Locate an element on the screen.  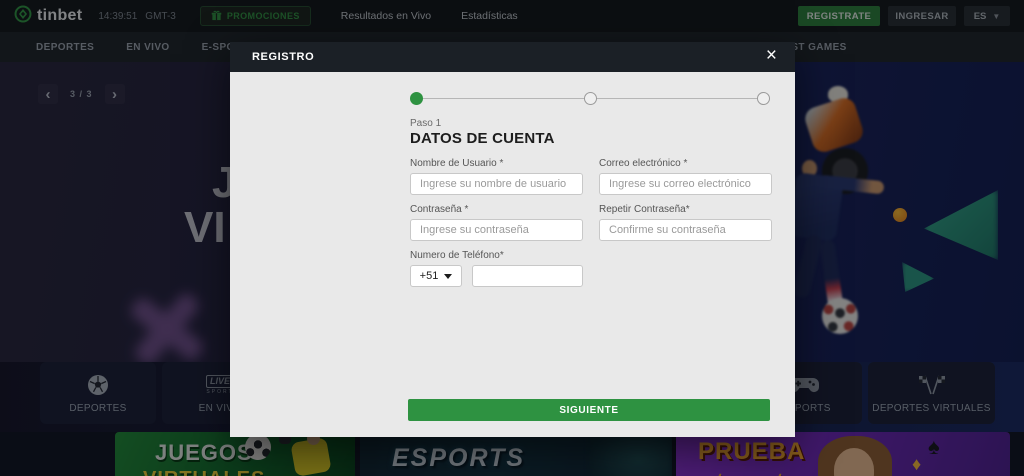
username-field-group: Nombre de Usuario * is located at coordinates (496, 176).